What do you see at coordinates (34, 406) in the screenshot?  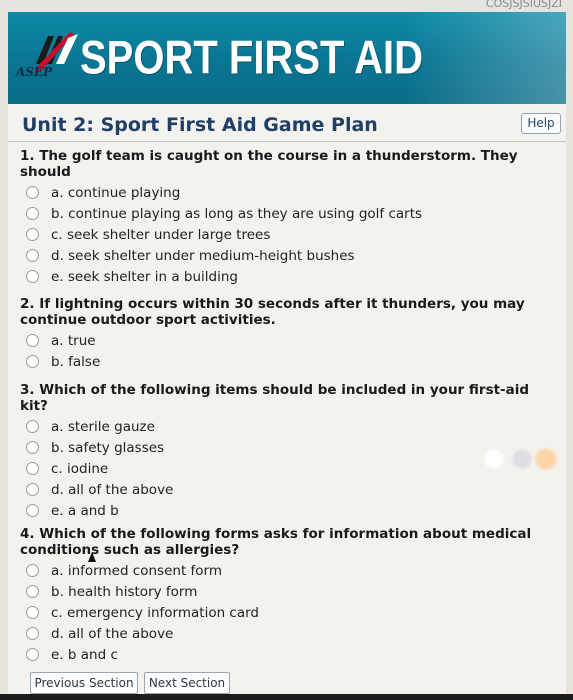 I see `question-text-line: kit?` at bounding box center [34, 406].